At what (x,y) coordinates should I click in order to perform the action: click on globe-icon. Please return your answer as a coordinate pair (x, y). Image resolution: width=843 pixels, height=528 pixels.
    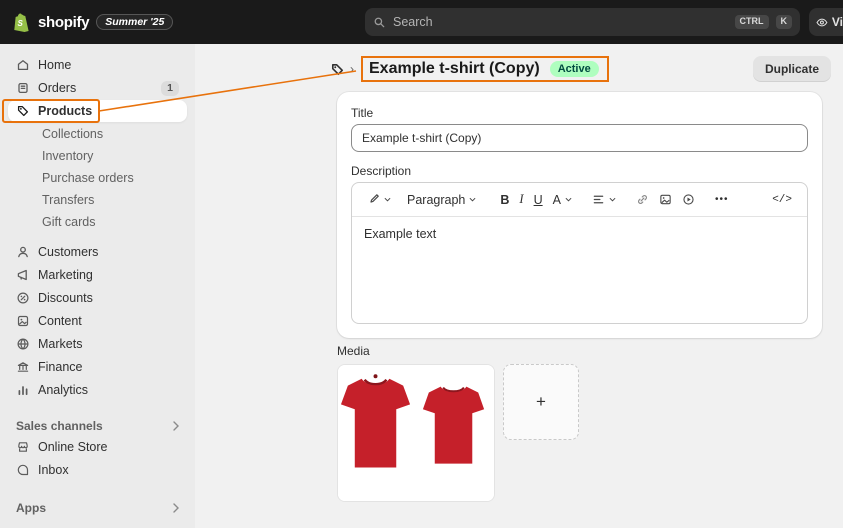
    Looking at the image, I should click on (23, 344).